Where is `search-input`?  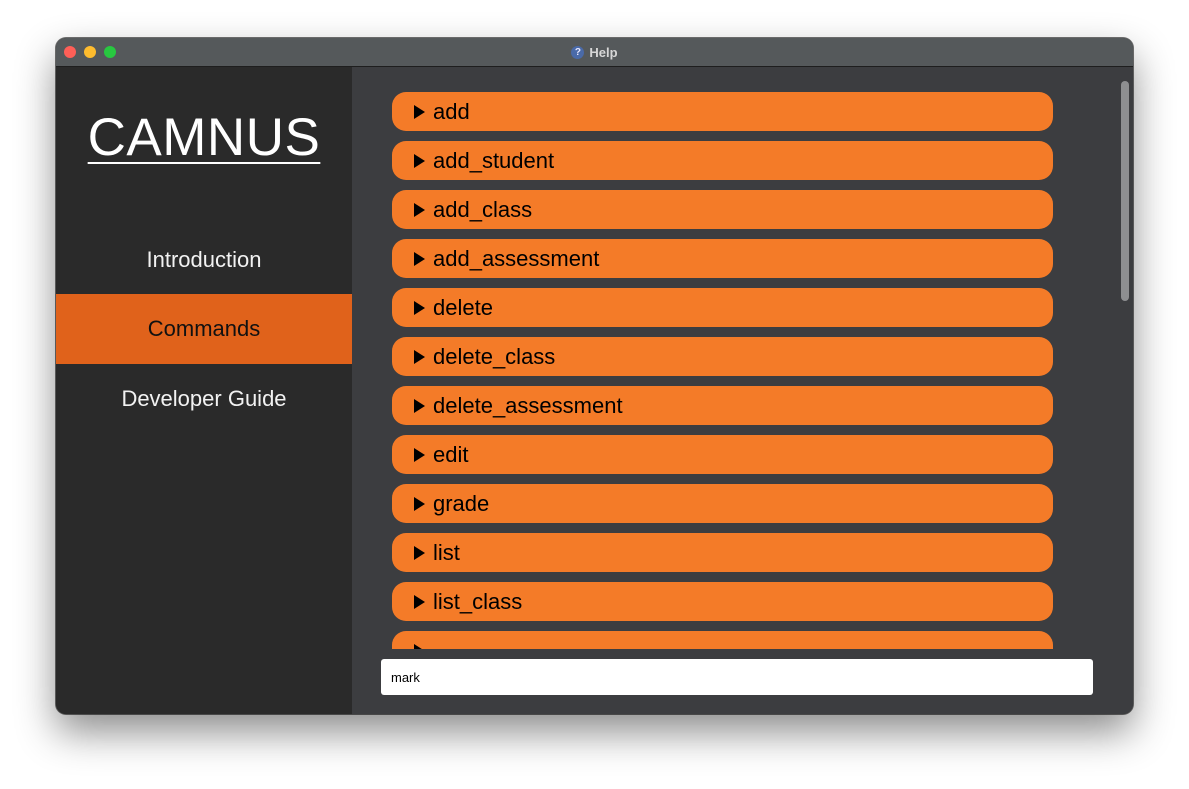 search-input is located at coordinates (737, 677).